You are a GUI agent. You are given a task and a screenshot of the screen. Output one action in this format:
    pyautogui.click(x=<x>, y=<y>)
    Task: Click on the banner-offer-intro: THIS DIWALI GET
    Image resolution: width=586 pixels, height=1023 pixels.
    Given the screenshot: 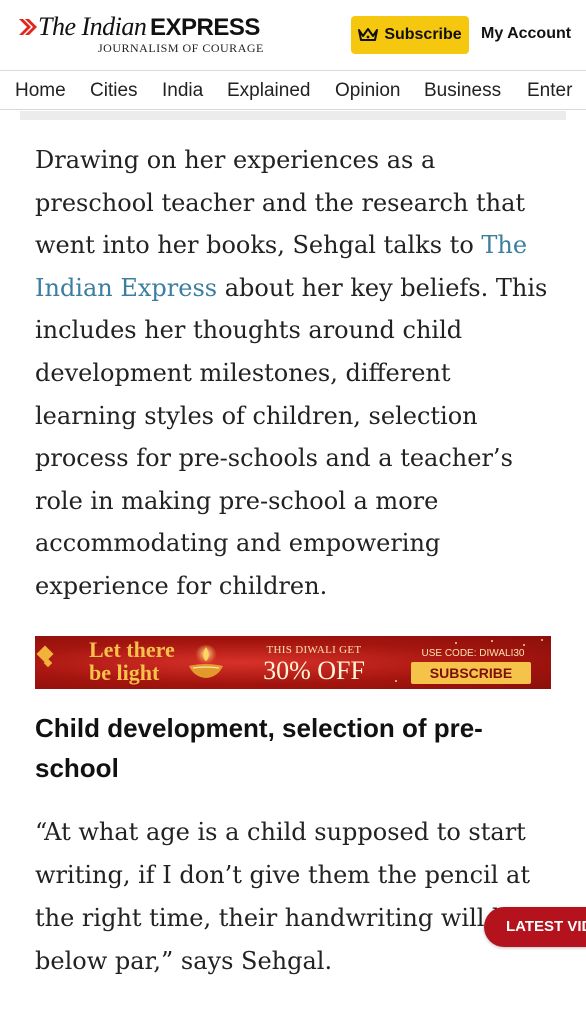 What is the action you would take?
    pyautogui.click(x=314, y=650)
    